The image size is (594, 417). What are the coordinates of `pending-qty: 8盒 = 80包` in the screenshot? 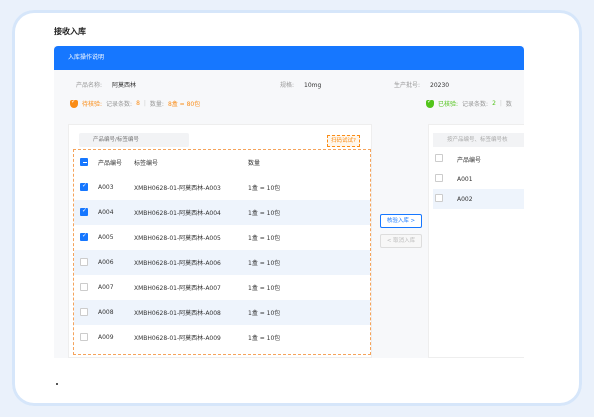 It's located at (184, 104).